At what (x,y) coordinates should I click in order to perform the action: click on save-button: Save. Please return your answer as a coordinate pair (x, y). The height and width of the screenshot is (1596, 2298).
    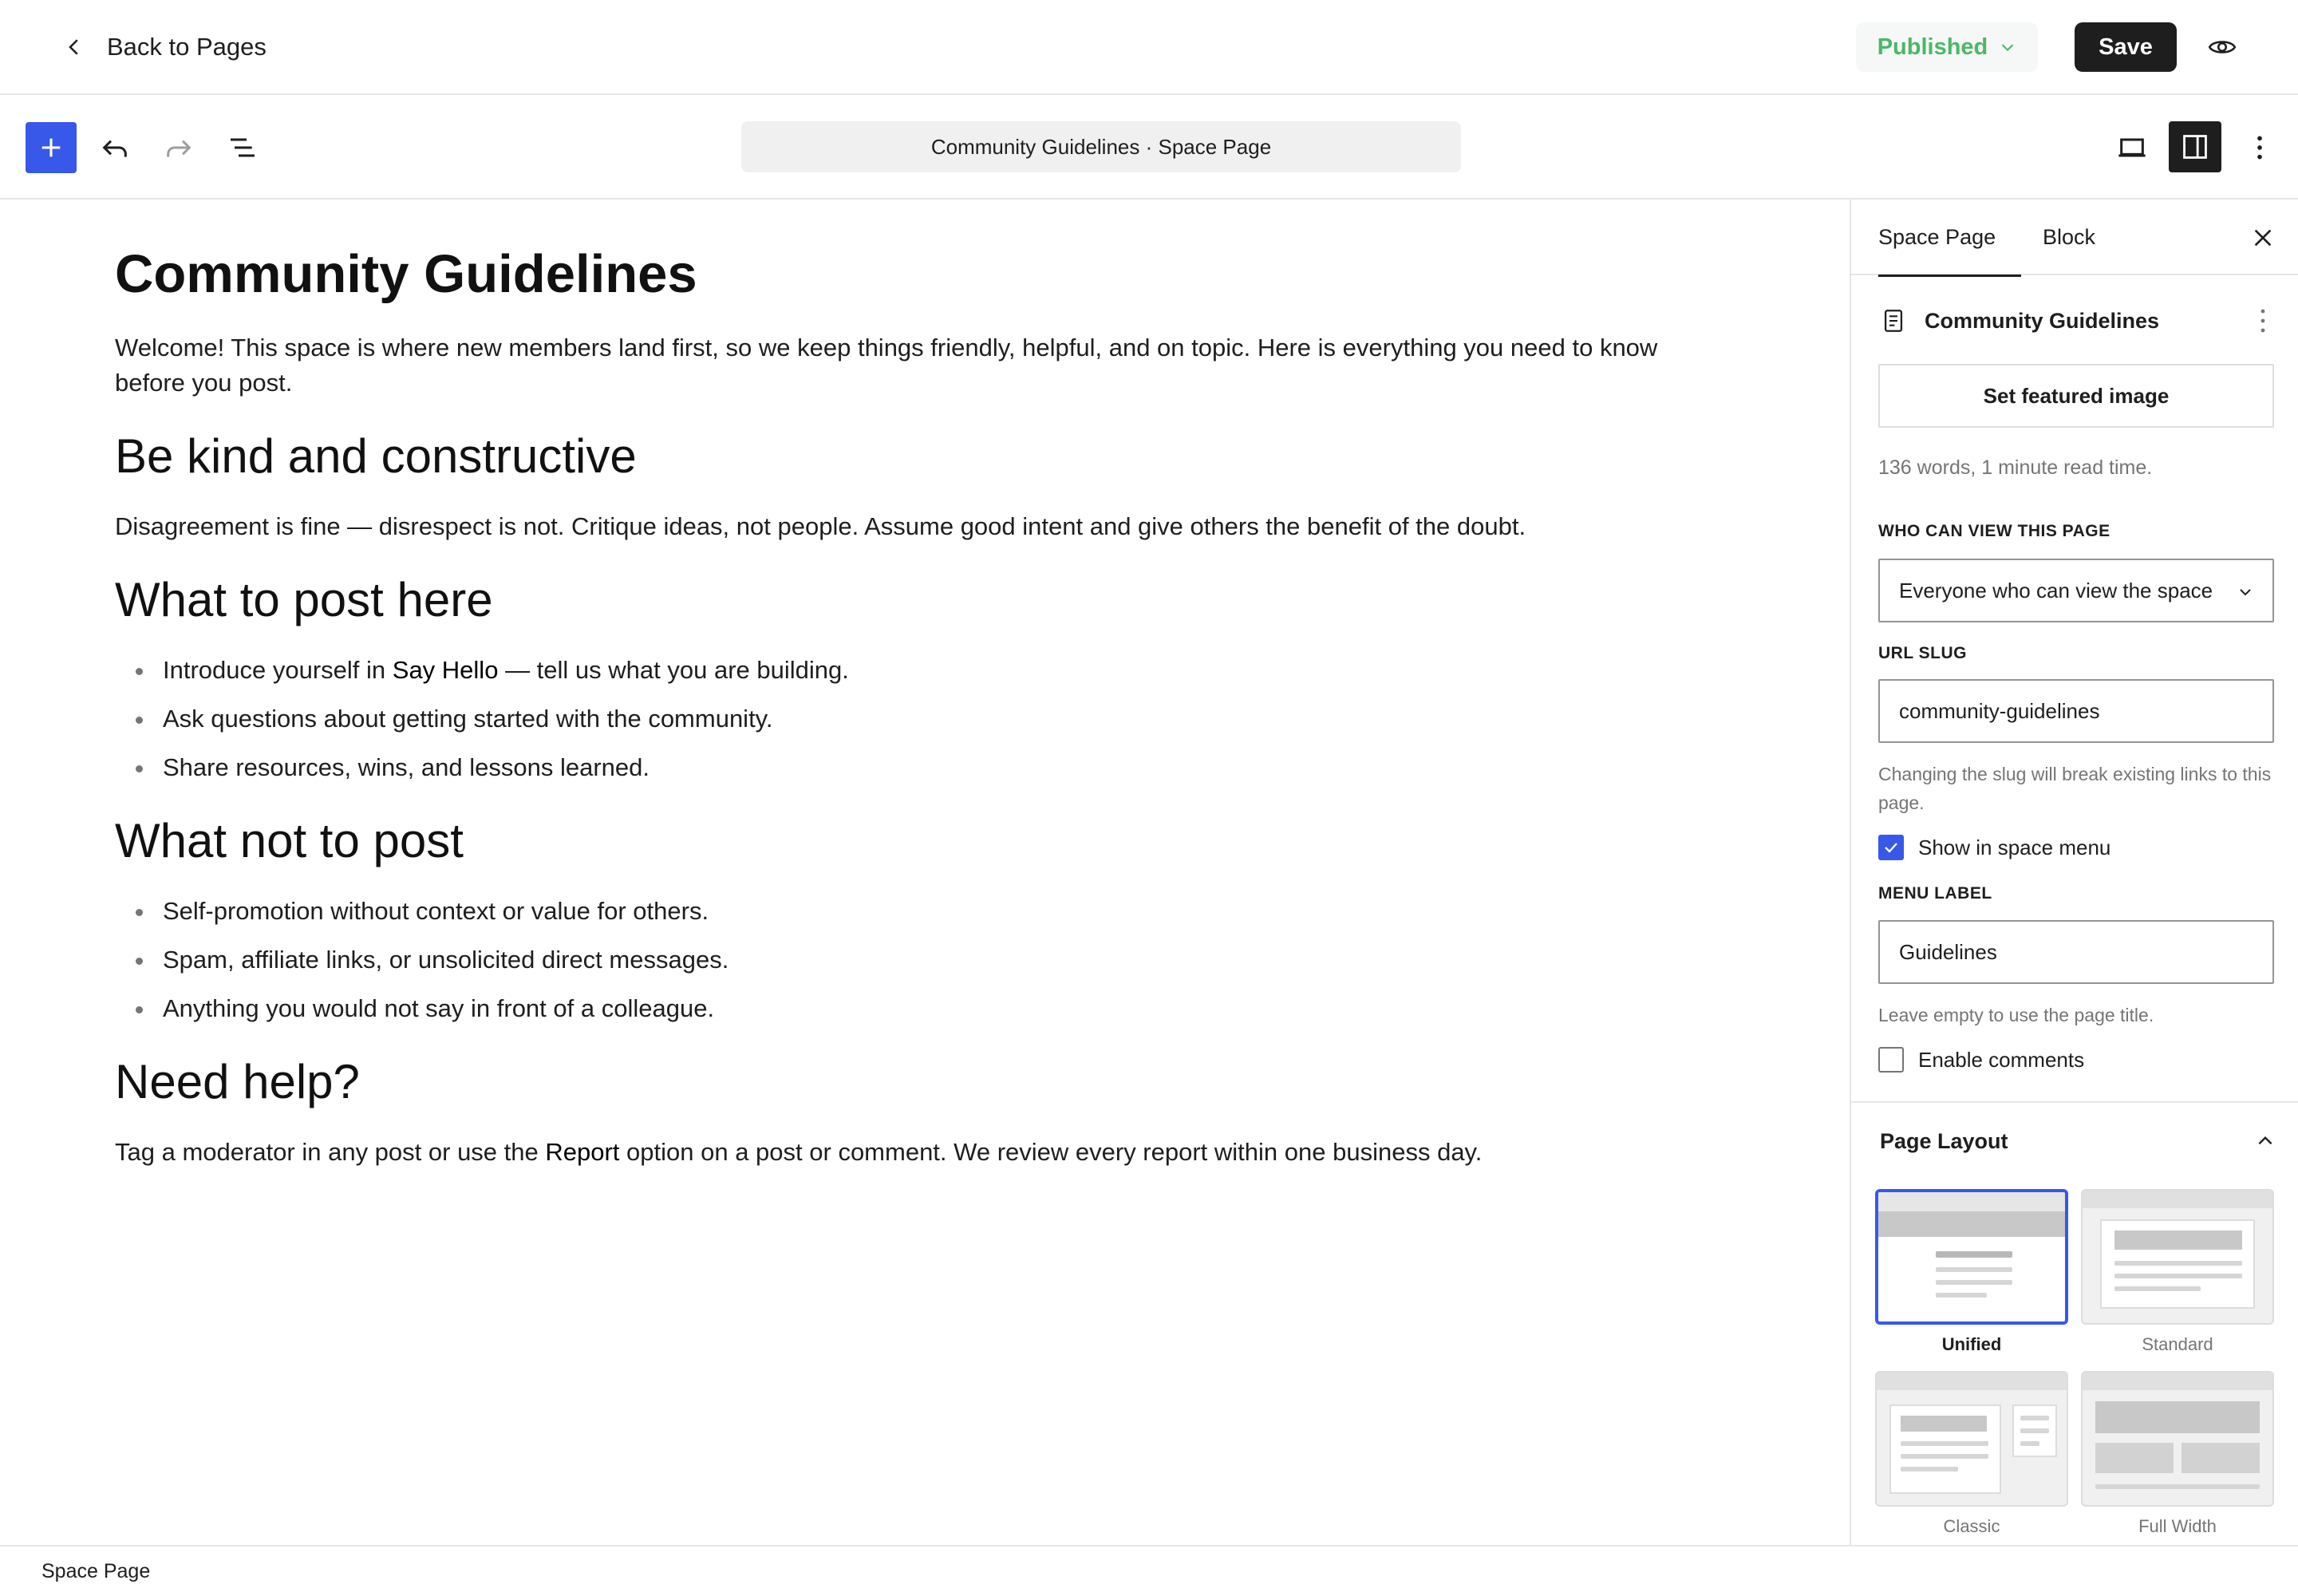
    Looking at the image, I should click on (2126, 47).